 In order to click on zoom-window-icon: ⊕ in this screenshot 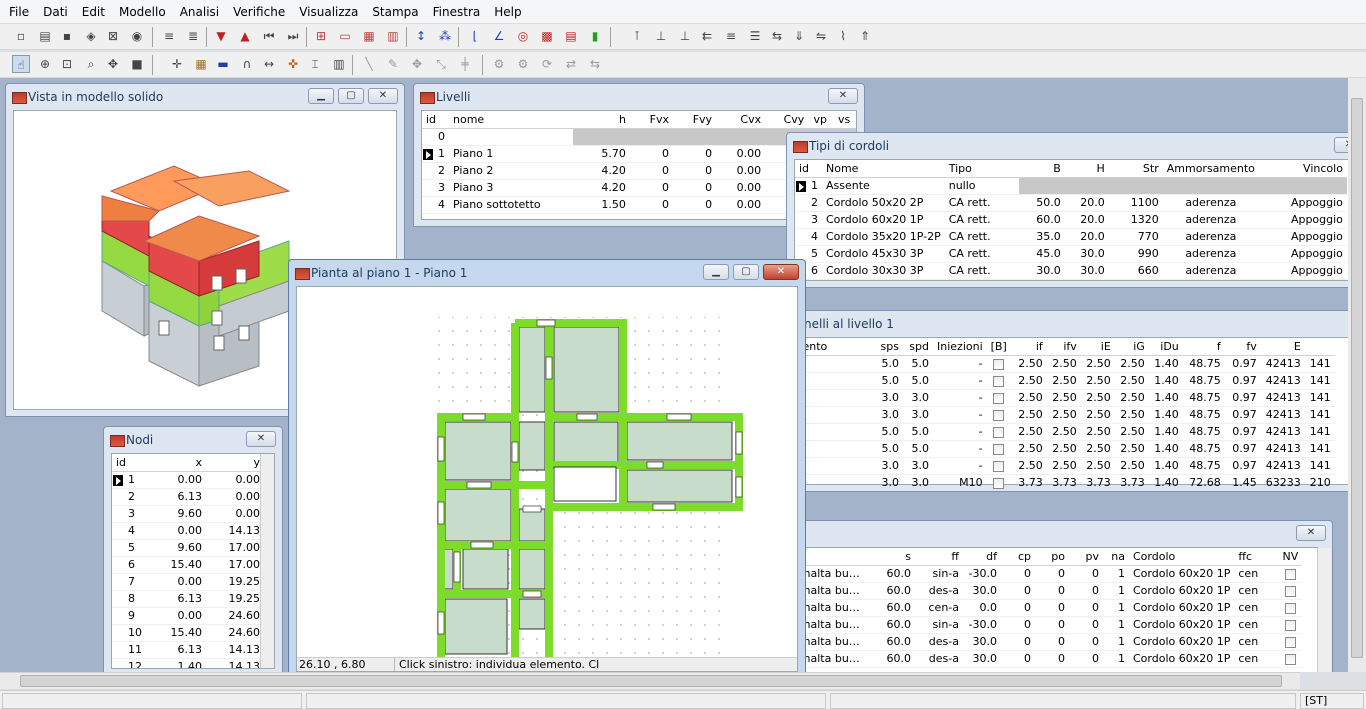, I will do `click(45, 64)`.